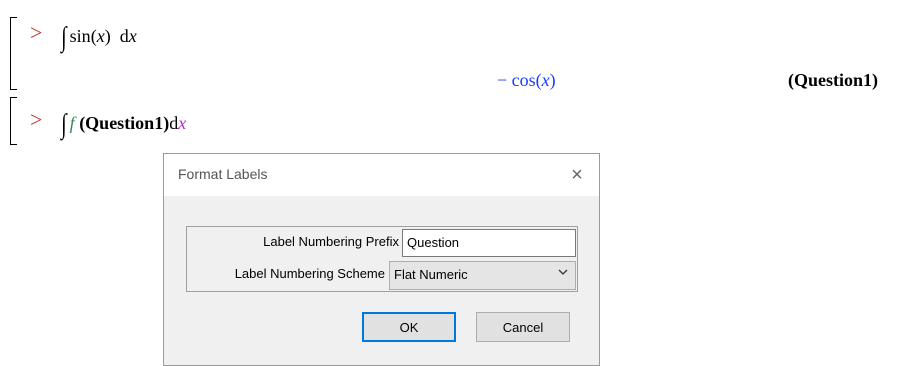  What do you see at coordinates (72, 123) in the screenshot?
I see `func-f: f` at bounding box center [72, 123].